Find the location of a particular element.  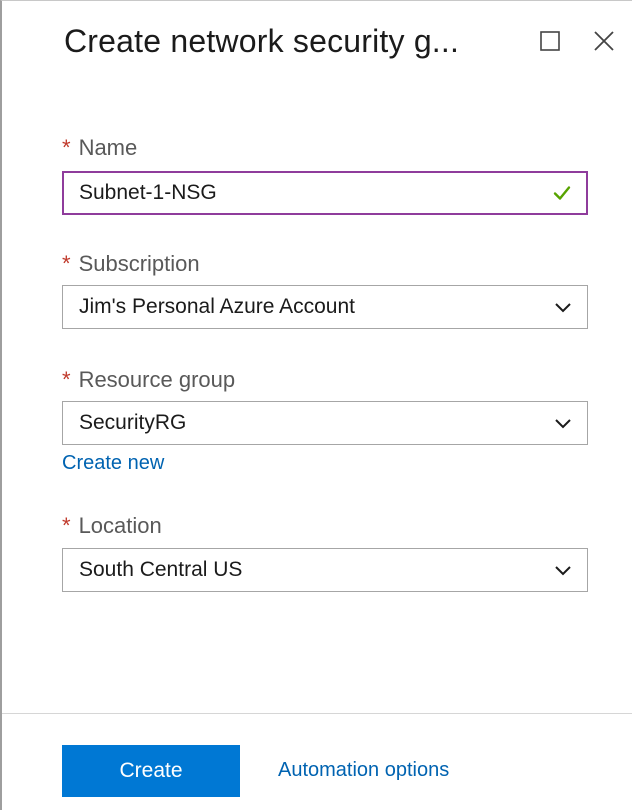

automation-options-link: Automation options is located at coordinates (363, 770).